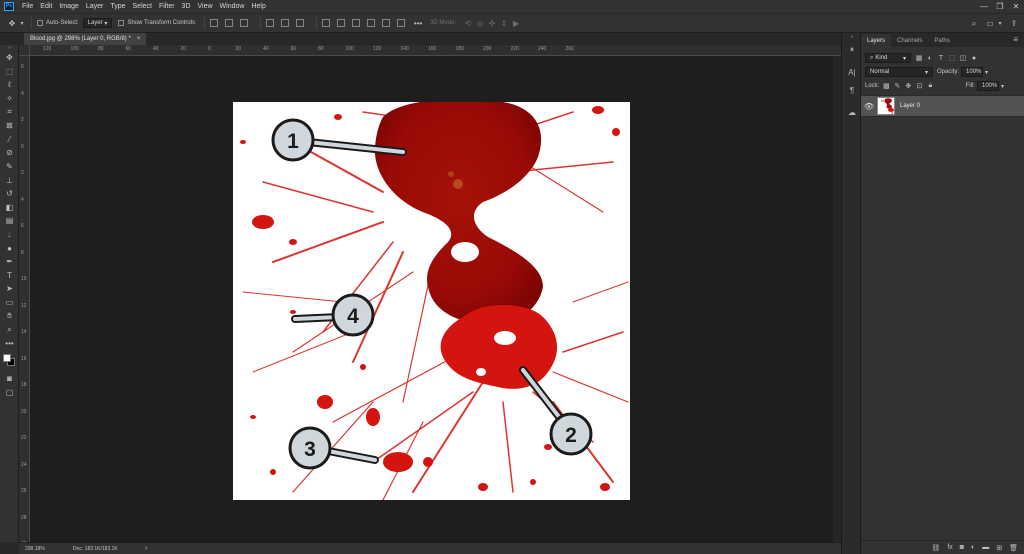 Image resolution: width=1024 pixels, height=554 pixels. Describe the element at coordinates (356, 23) in the screenshot. I see `distribute-bottom-icon` at that location.